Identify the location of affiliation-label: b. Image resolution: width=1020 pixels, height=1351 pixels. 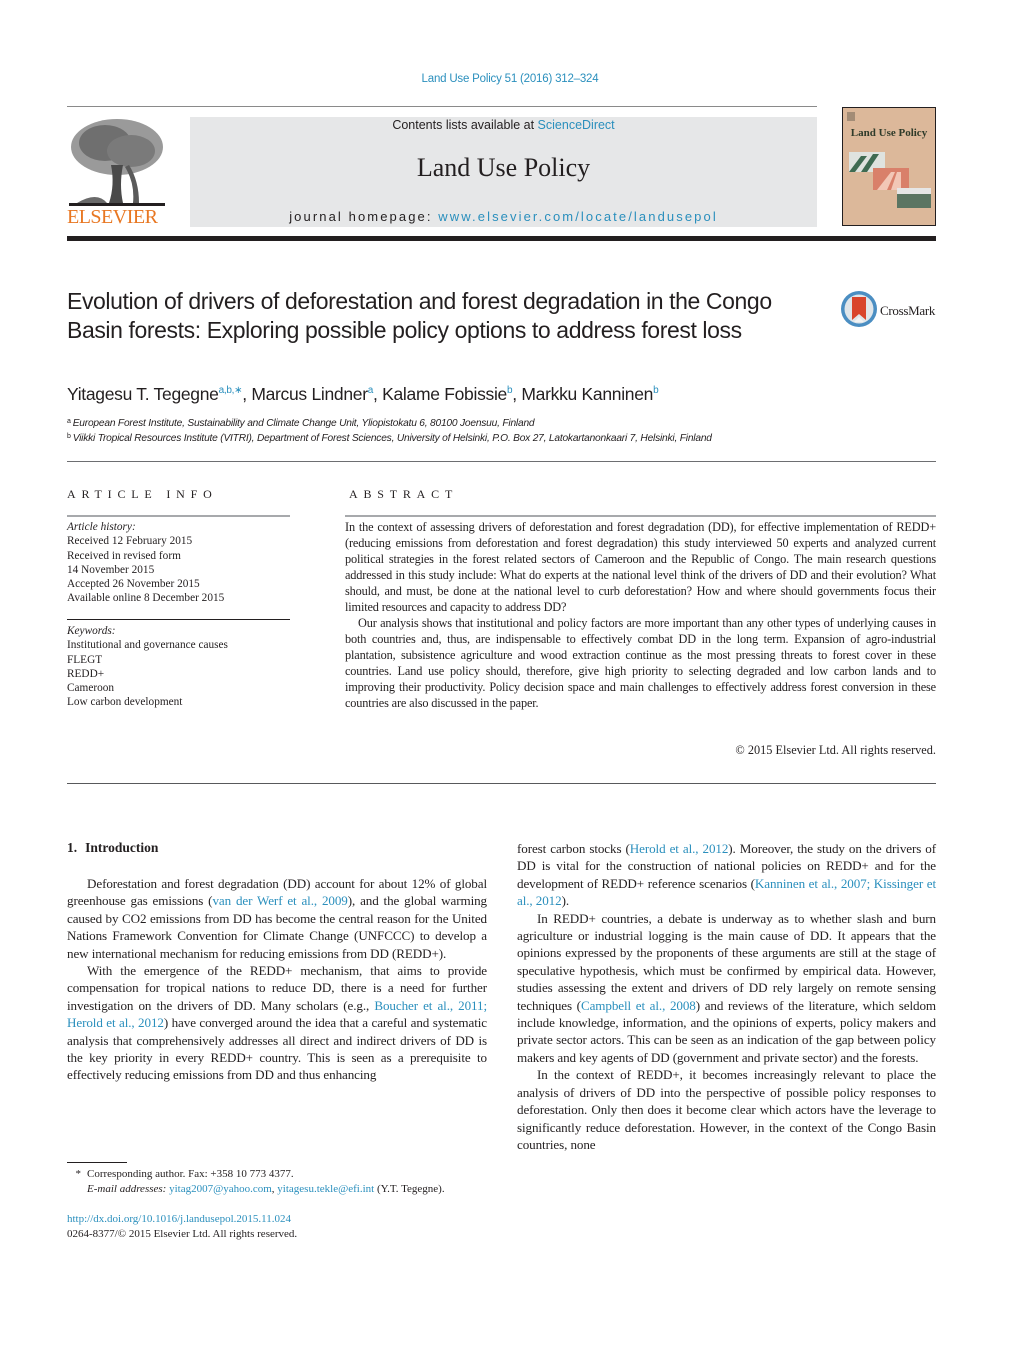
(69, 436).